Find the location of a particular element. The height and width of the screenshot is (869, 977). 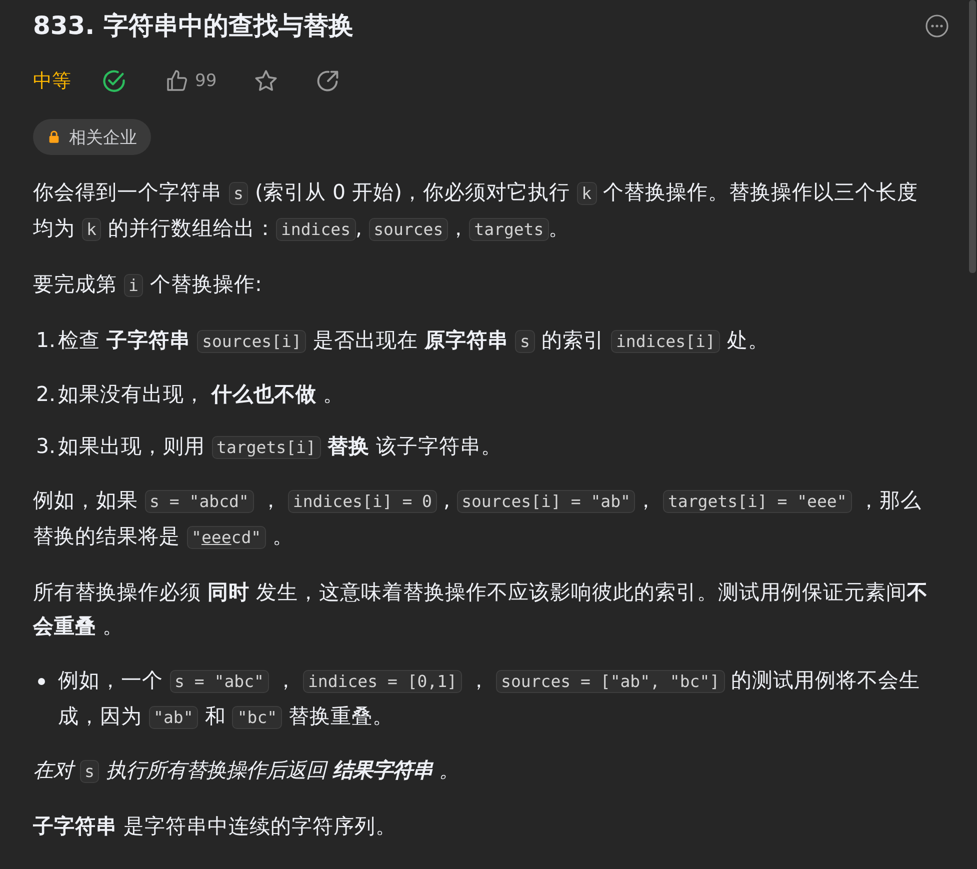

problem-title: 833. 字符串中的查找与替换 is located at coordinates (193, 26).